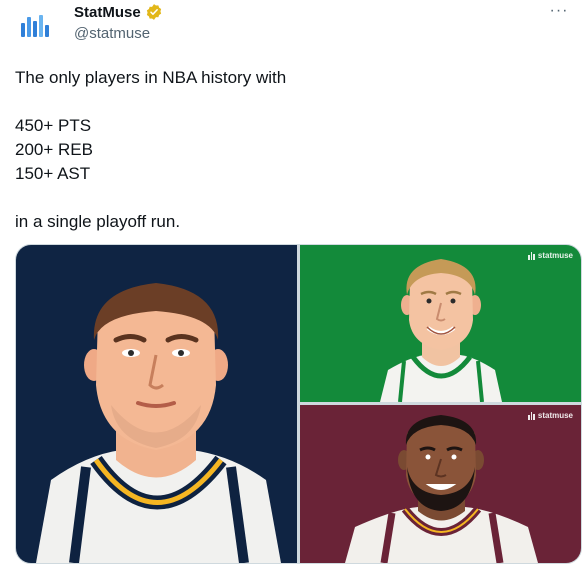 This screenshot has height=564, width=583. I want to click on author-name: StatMuse, so click(107, 12).